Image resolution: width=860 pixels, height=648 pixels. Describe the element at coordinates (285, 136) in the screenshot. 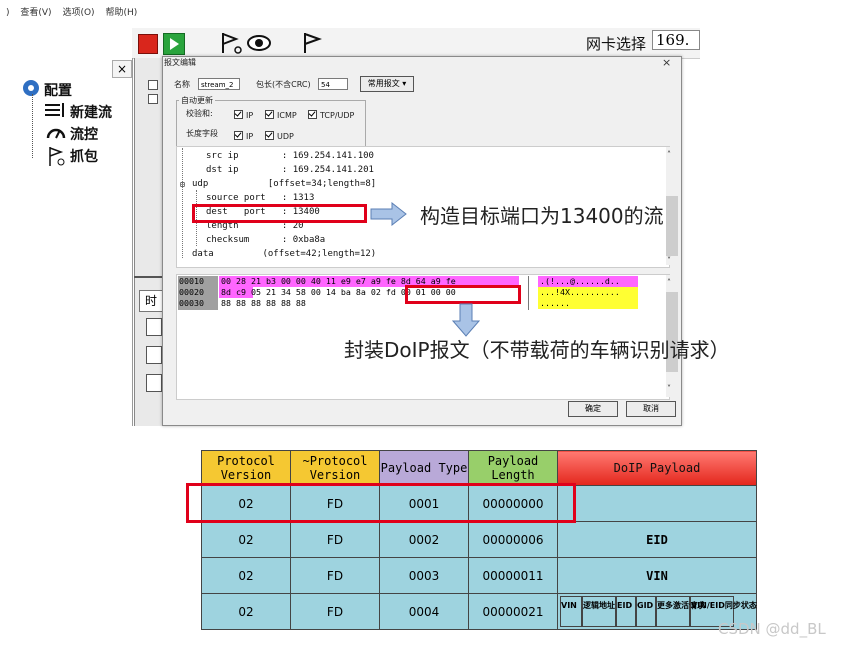

I see `lenfield-udp-label: UDP` at that location.